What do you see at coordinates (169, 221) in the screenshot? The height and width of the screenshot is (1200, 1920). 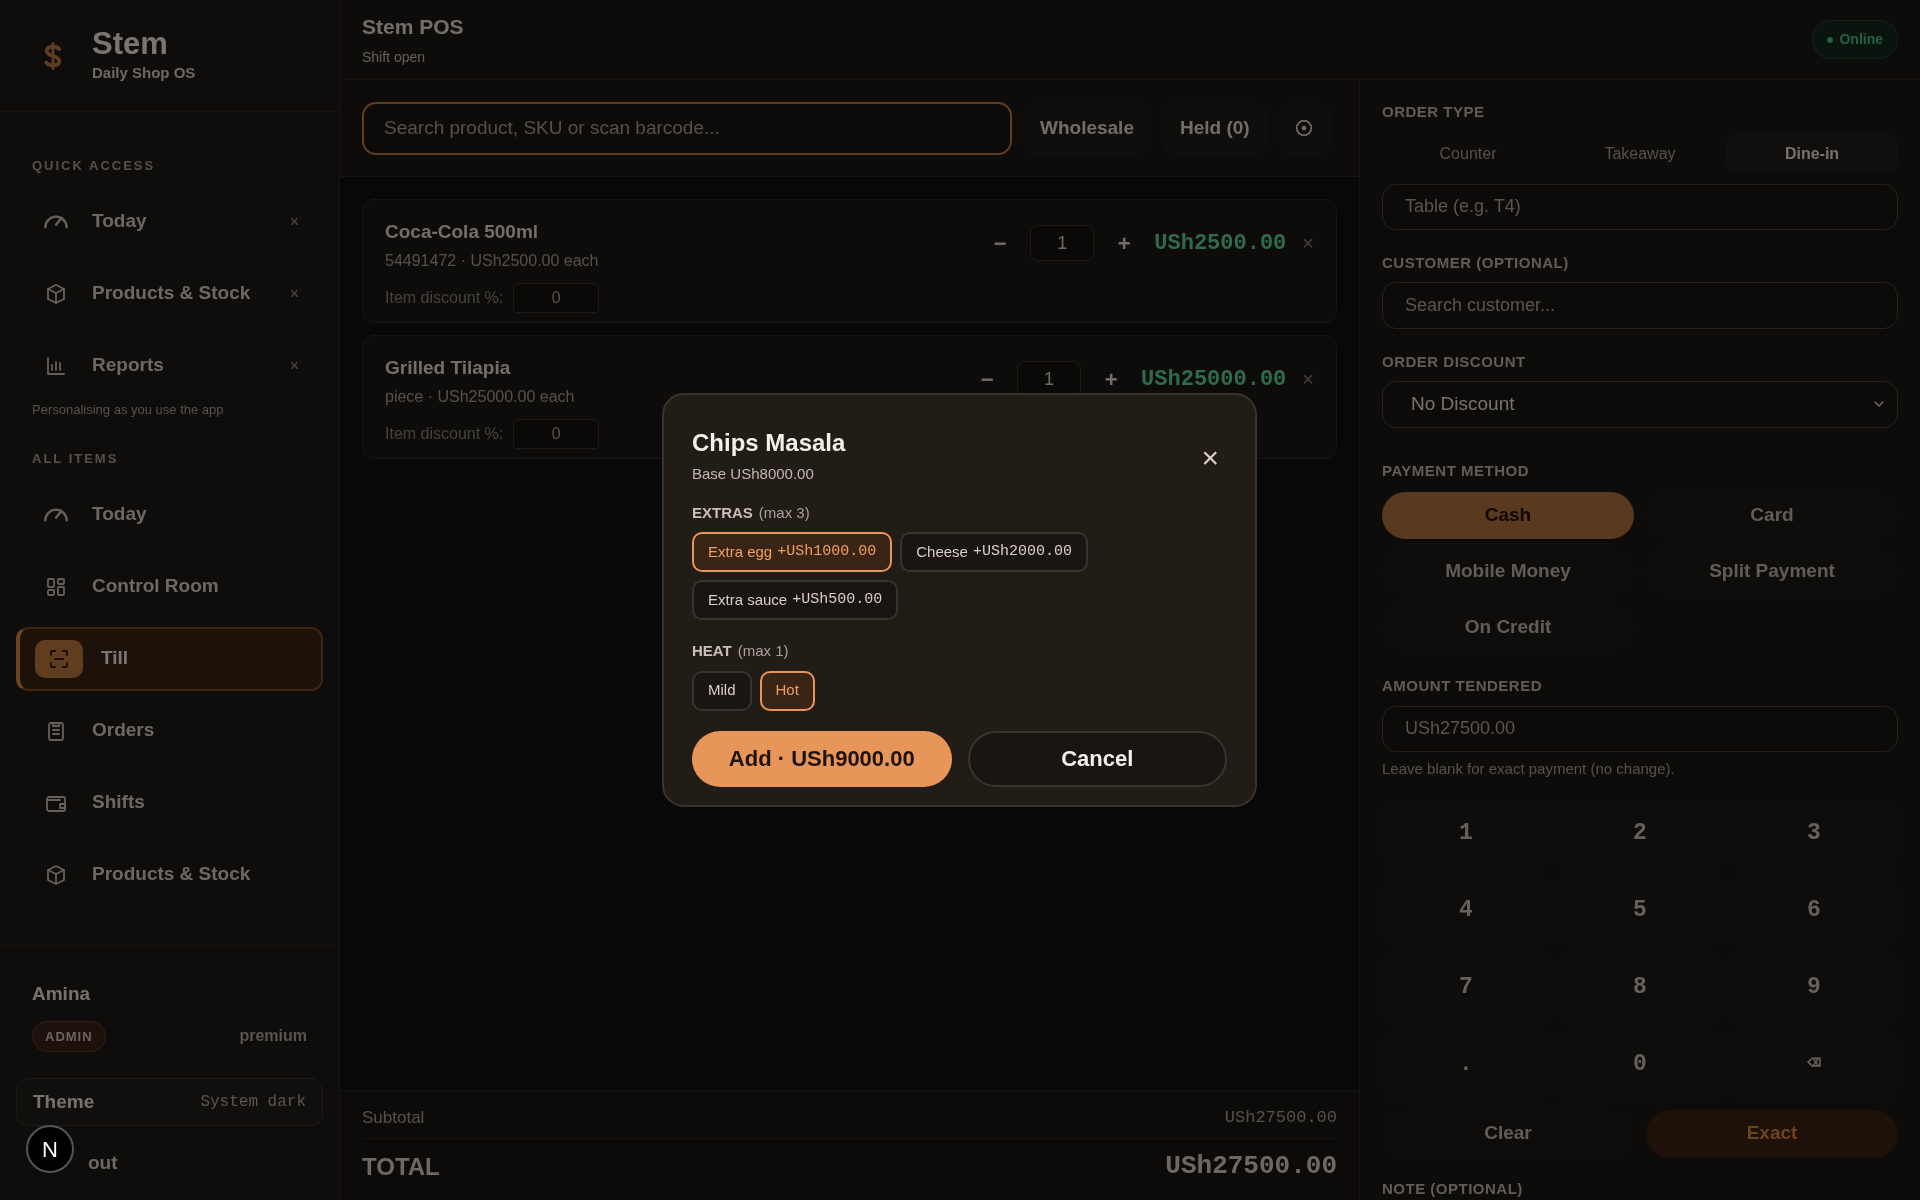 I see `nav-item: Today ×` at bounding box center [169, 221].